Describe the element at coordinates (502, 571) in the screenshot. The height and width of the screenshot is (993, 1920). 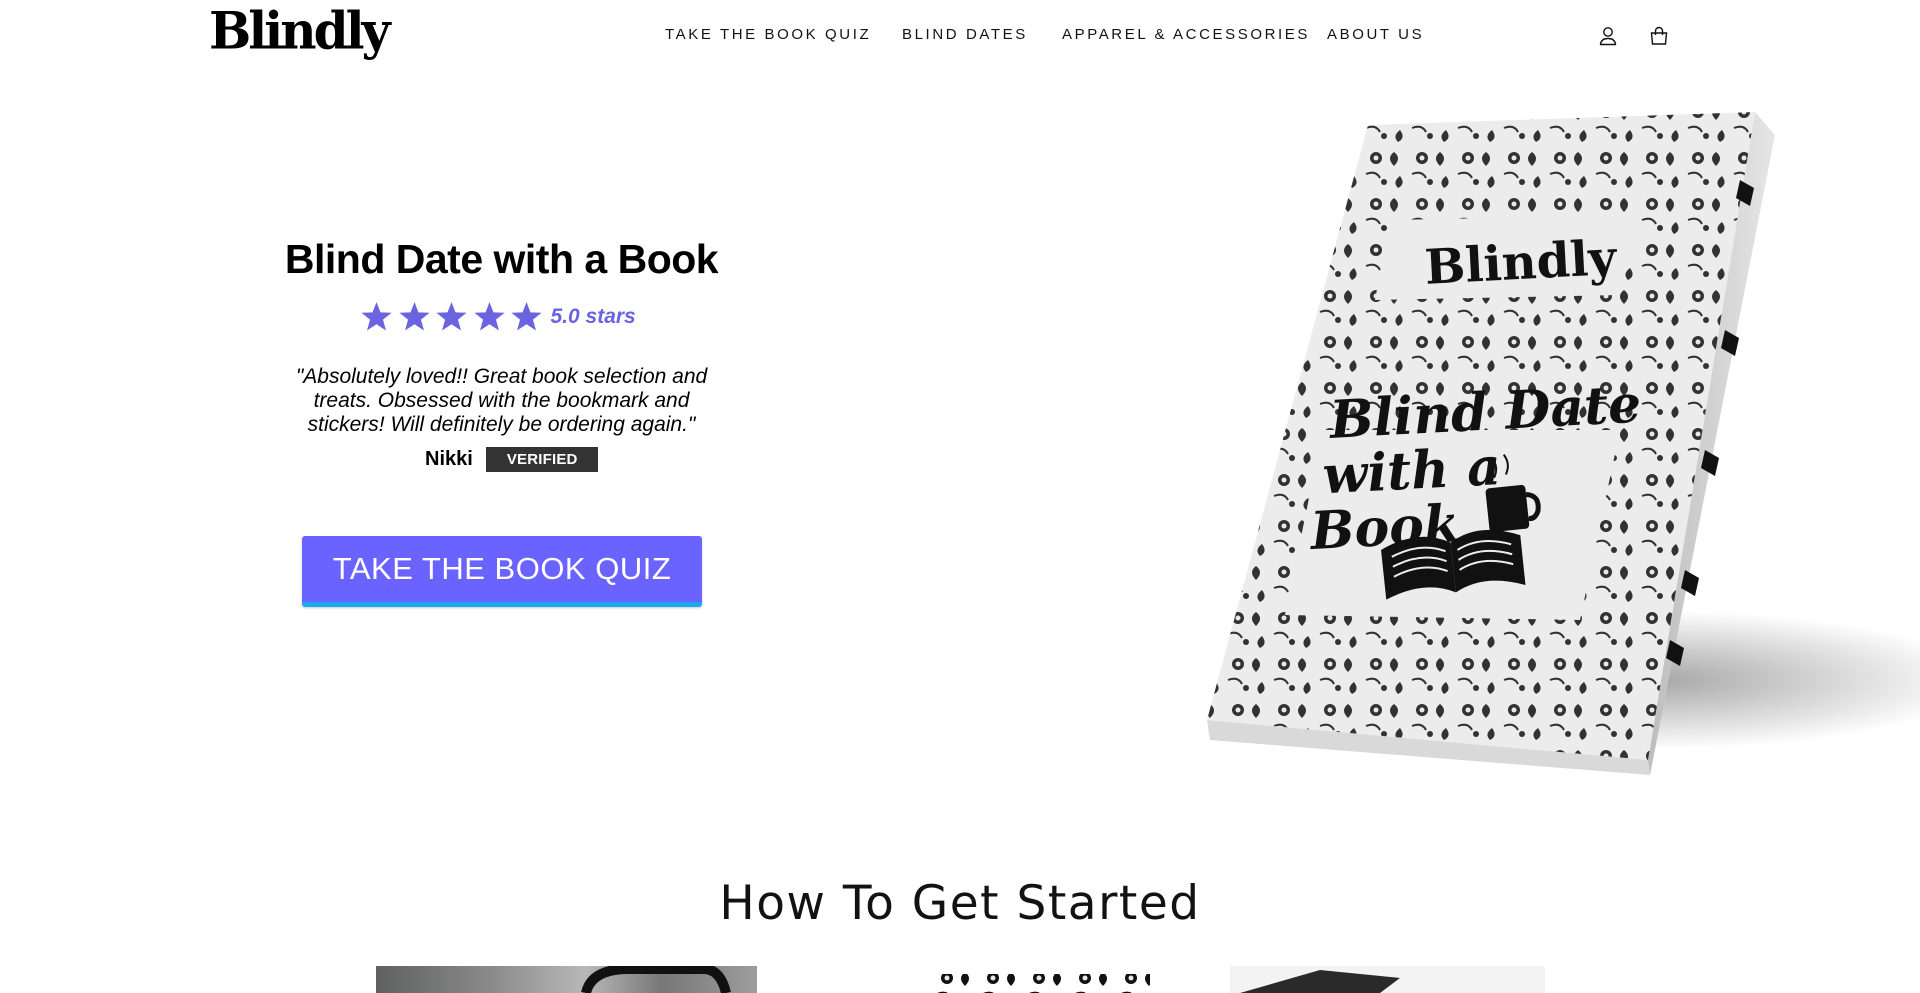
I see `take-quiz-button: TAKE THE BOOK QUIZ` at that location.